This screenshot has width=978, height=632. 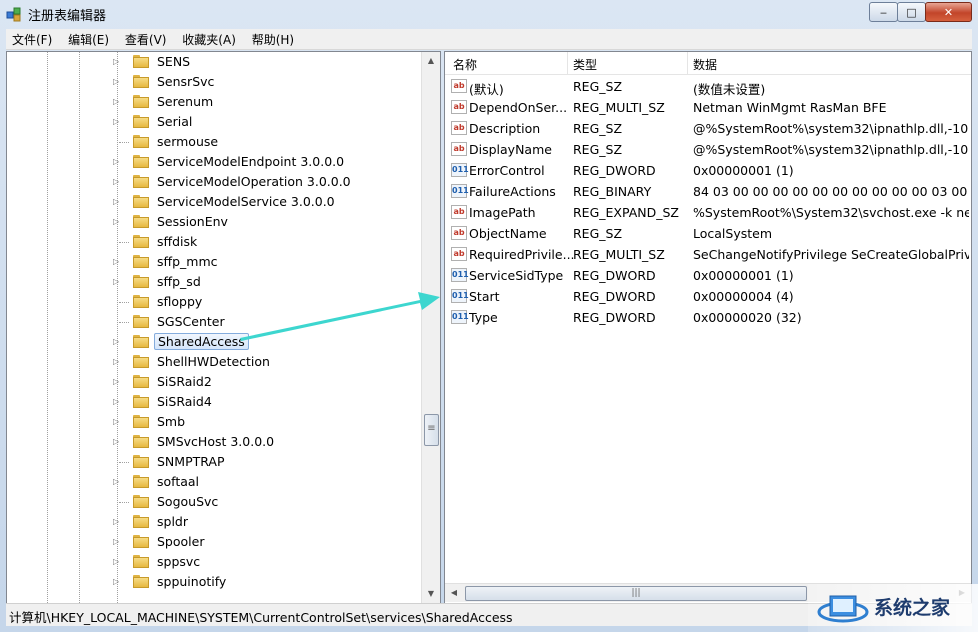 I want to click on tree-item: ▷ sppuinotify, so click(x=263, y=582).